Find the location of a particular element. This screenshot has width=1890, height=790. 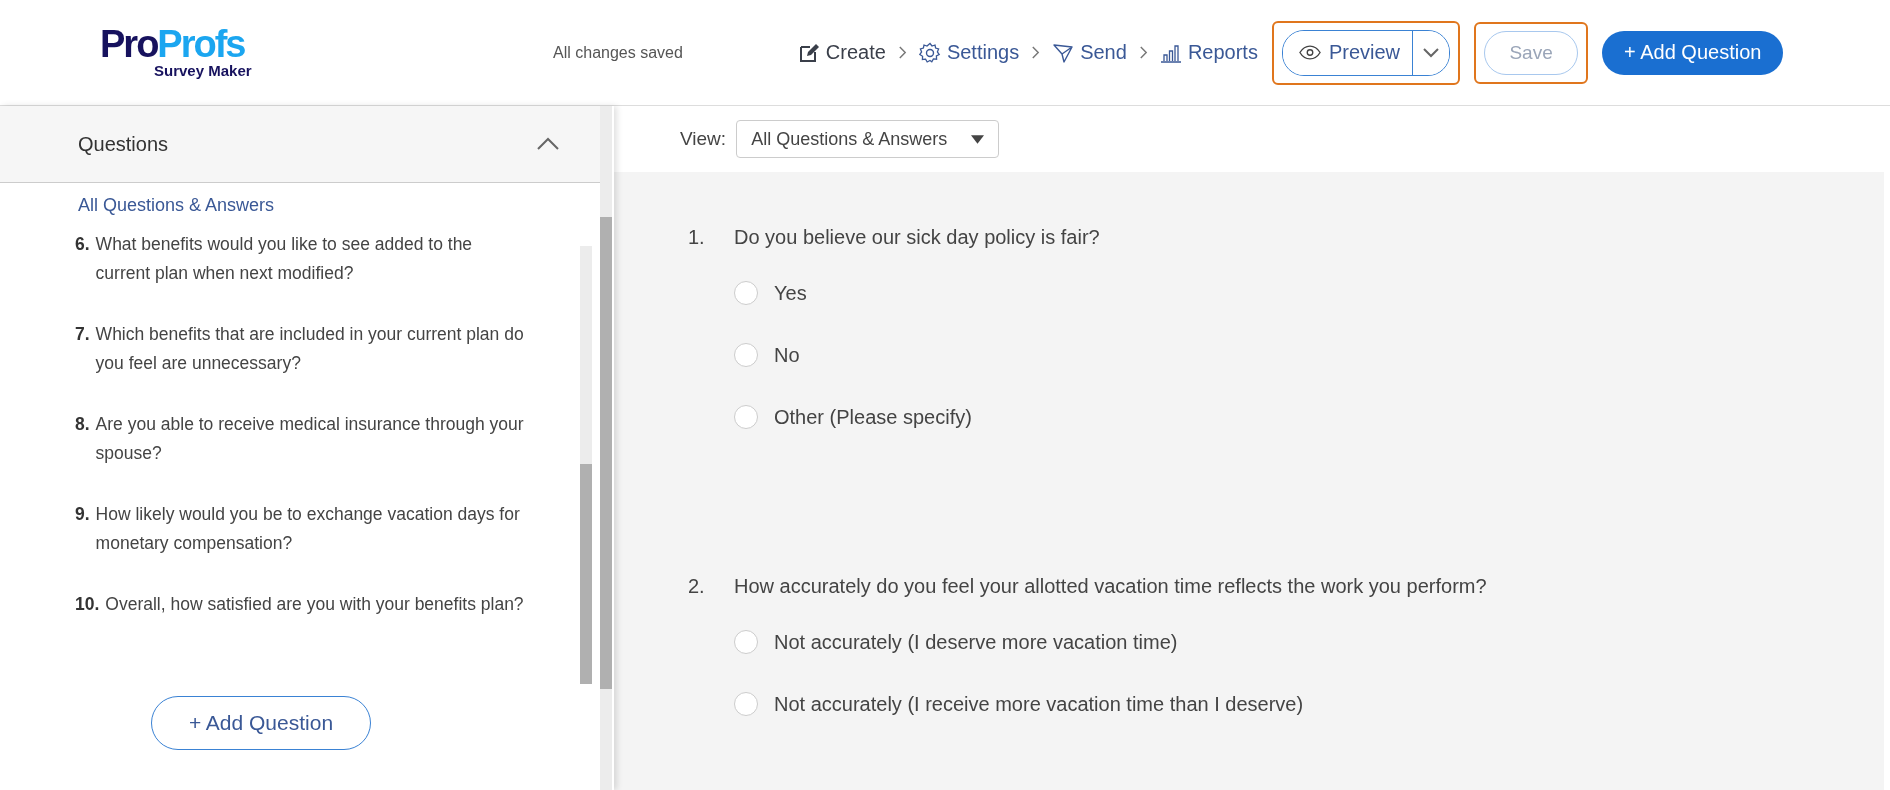

option-label: Yes is located at coordinates (790, 293).